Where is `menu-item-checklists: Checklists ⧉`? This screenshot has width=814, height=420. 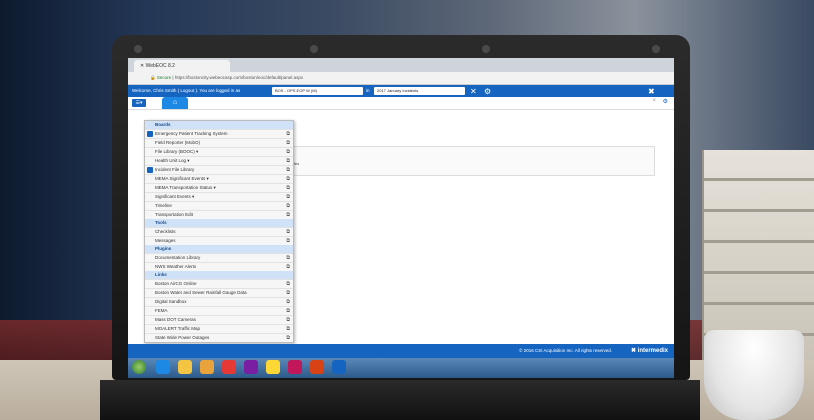
menu-item-checklists: Checklists ⧉ is located at coordinates (219, 231).